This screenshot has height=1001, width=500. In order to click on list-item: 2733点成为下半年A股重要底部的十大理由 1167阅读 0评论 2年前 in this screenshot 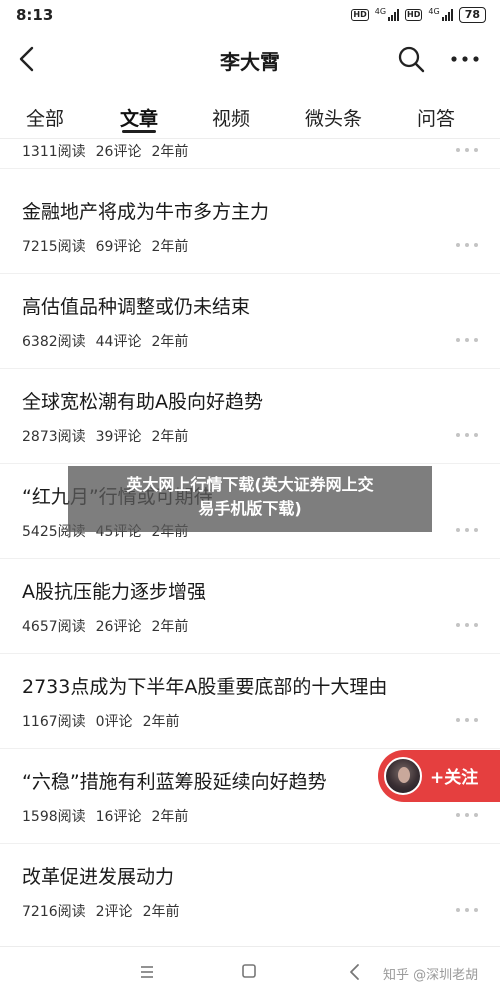, I will do `click(250, 701)`.